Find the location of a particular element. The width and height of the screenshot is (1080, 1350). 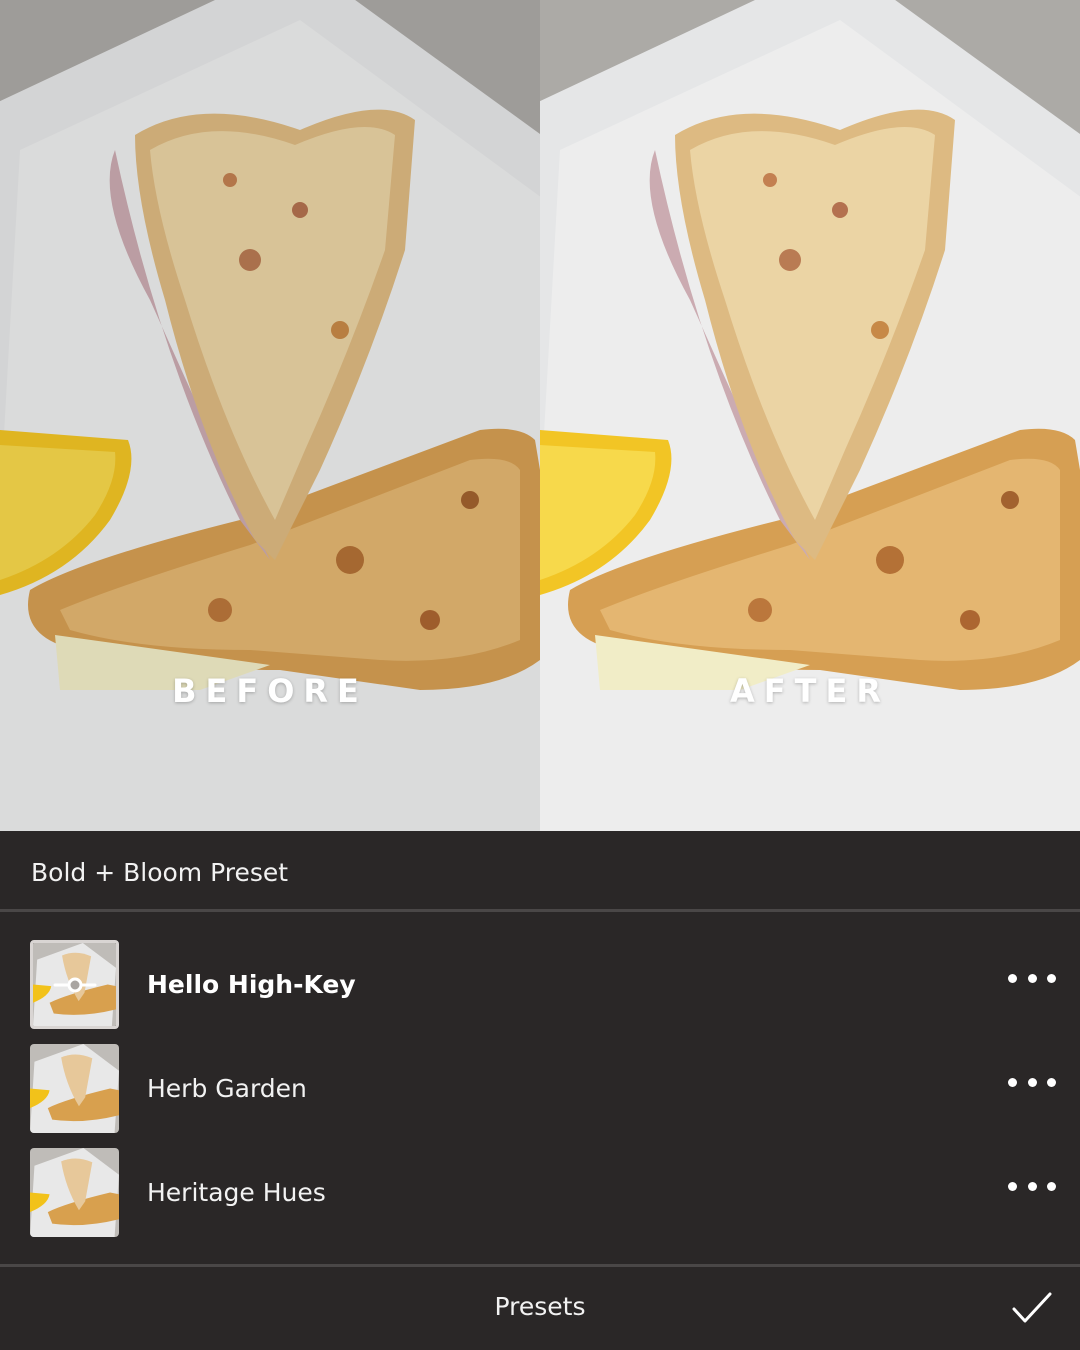

preset-item-hello-high-key: Hello High-Key is located at coordinates (540, 988).